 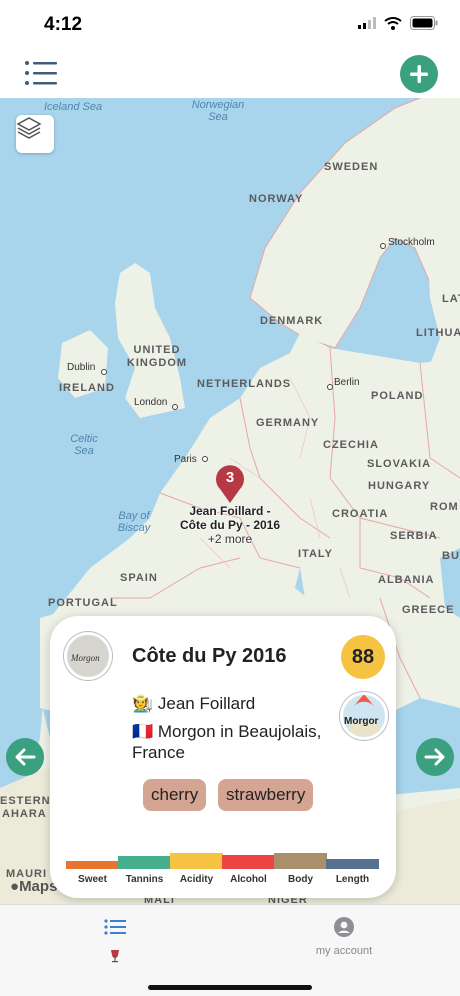 What do you see at coordinates (116, 941) in the screenshot?
I see `tab-wines` at bounding box center [116, 941].